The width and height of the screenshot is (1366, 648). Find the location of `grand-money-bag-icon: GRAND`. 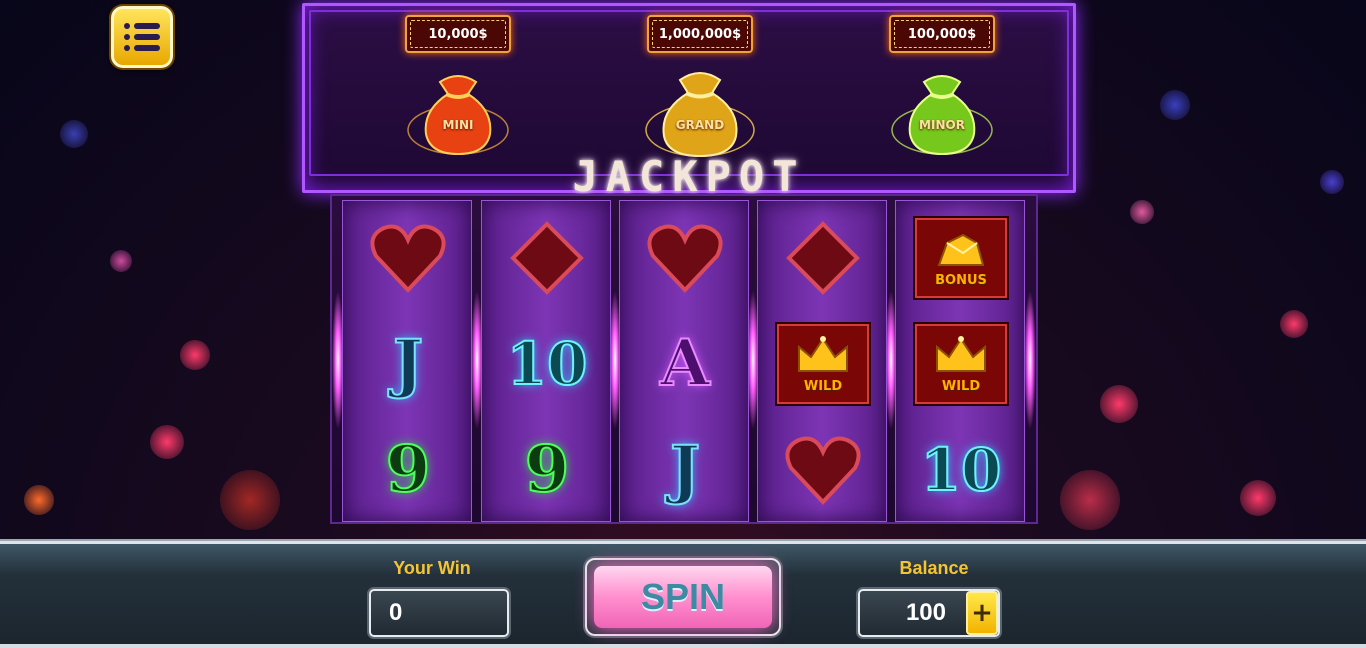

grand-money-bag-icon: GRAND is located at coordinates (700, 110).